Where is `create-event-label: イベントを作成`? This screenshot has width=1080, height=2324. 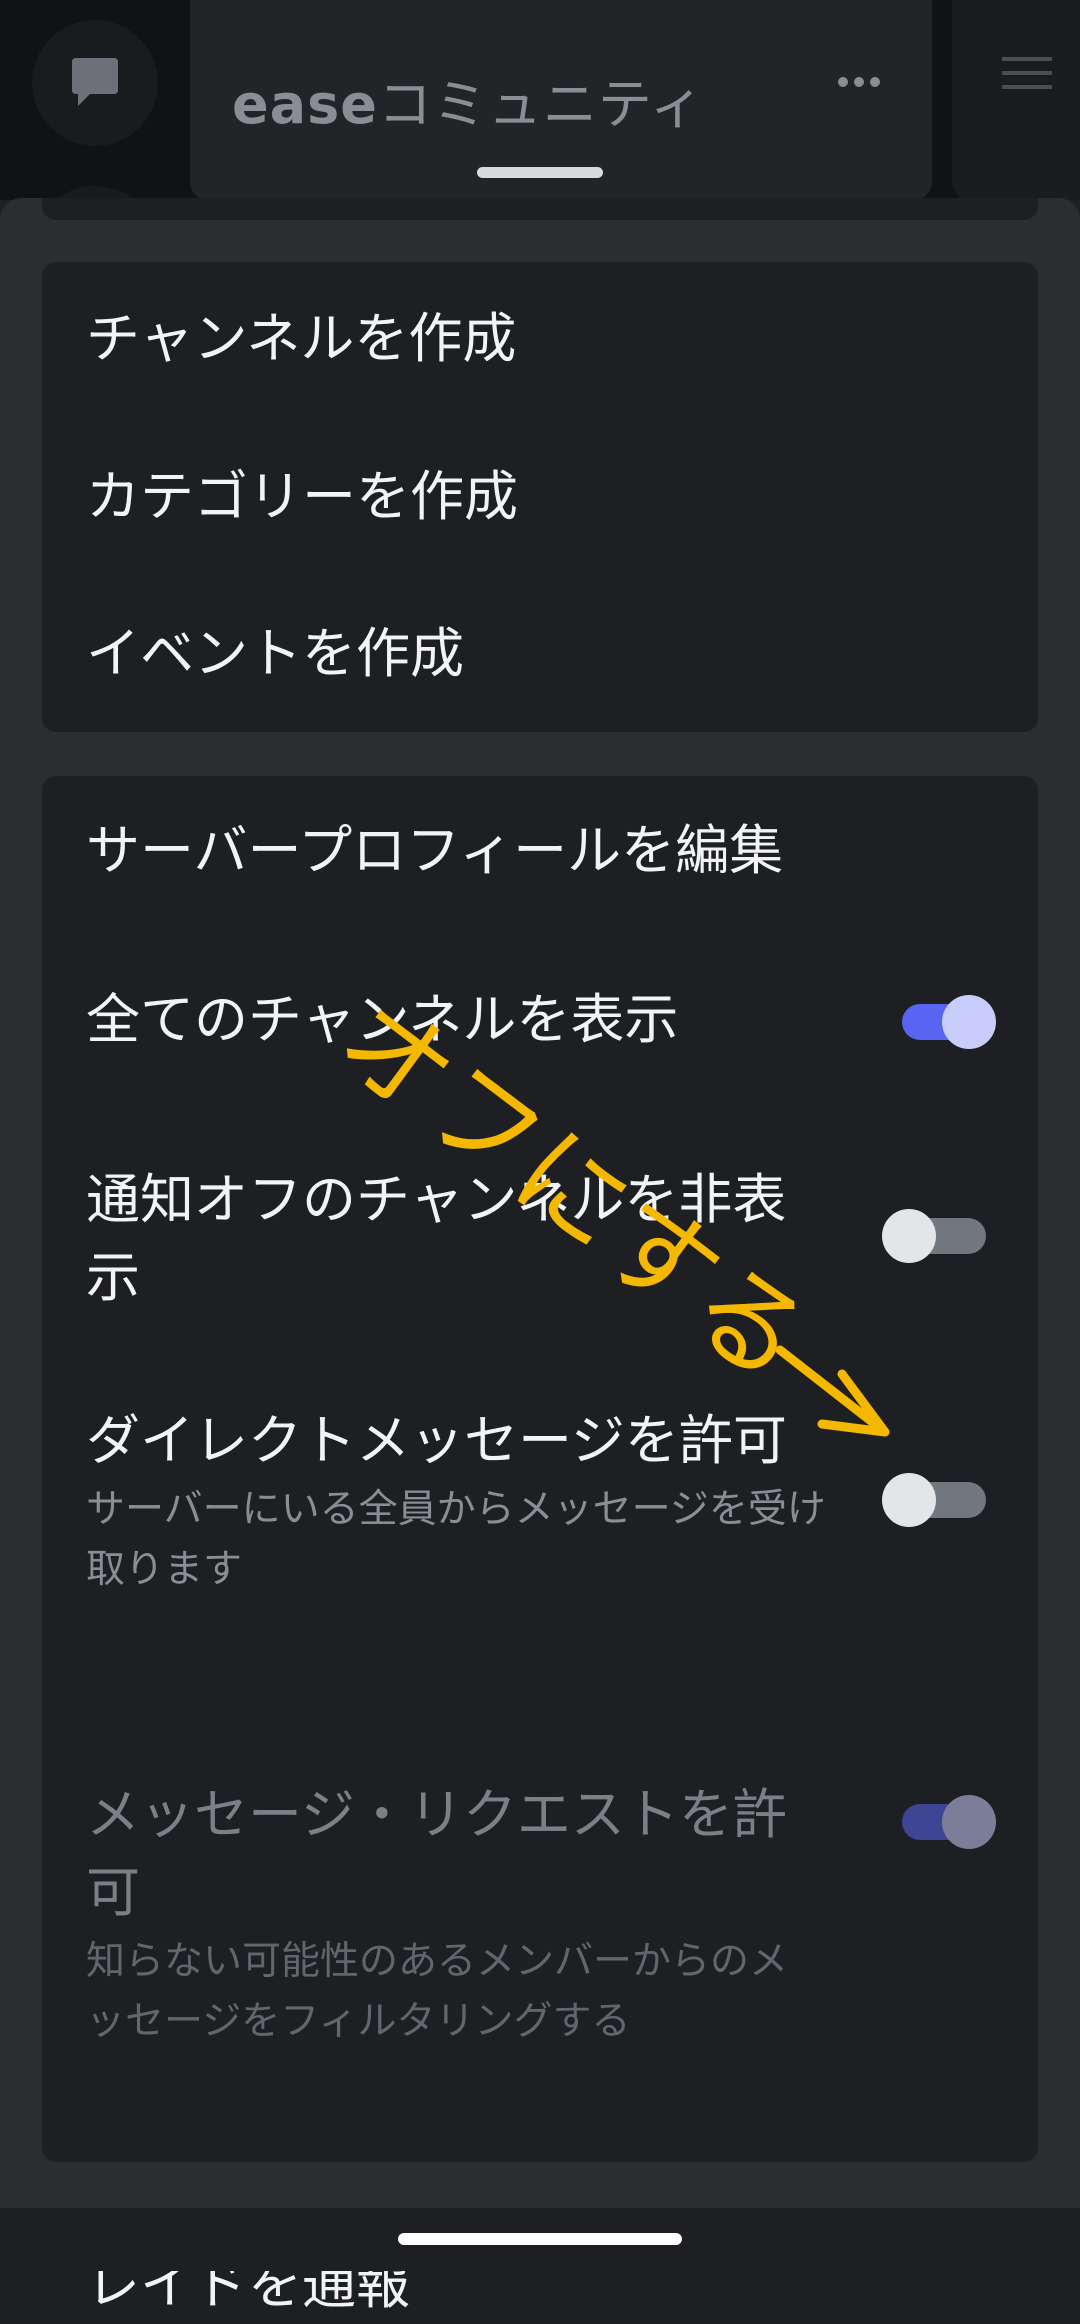
create-event-label: イベントを作成 is located at coordinates (275, 653).